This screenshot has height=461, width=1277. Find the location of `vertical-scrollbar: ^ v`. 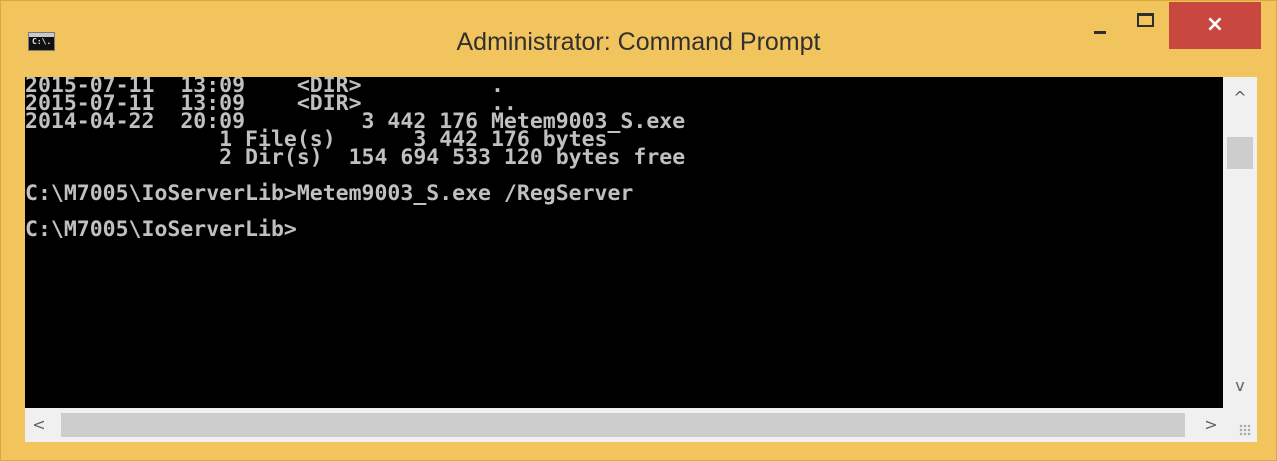

vertical-scrollbar: ^ v is located at coordinates (1240, 242).